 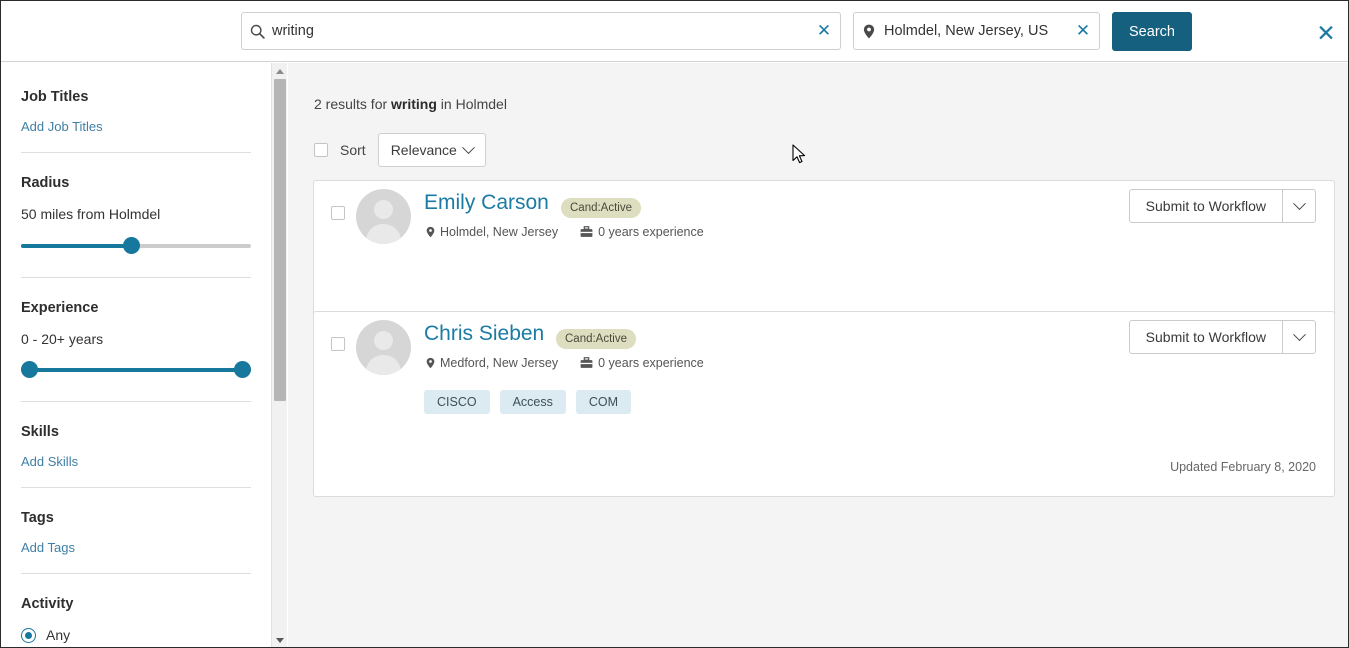 I want to click on experience-value: 0 - 20+ years, so click(x=62, y=339).